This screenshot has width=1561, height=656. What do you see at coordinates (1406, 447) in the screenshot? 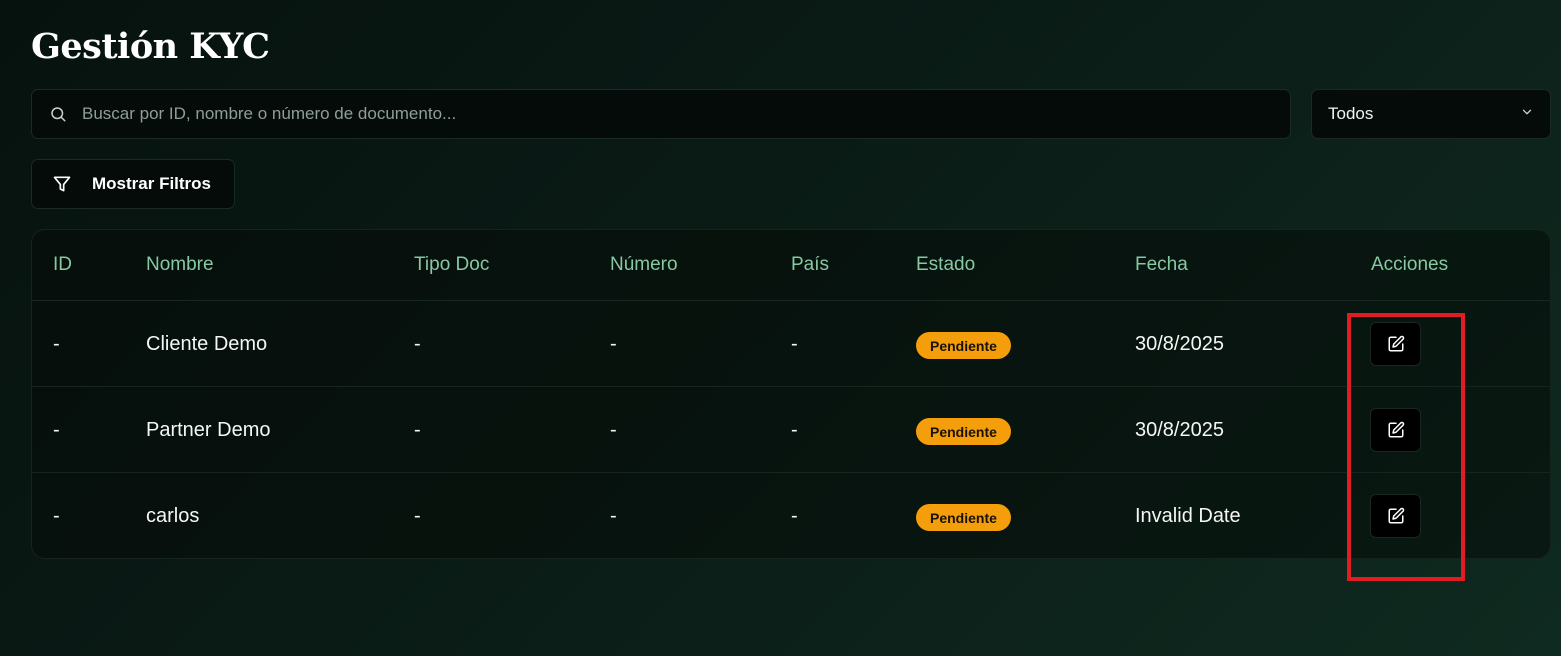
I see `actions-highlight-box` at bounding box center [1406, 447].